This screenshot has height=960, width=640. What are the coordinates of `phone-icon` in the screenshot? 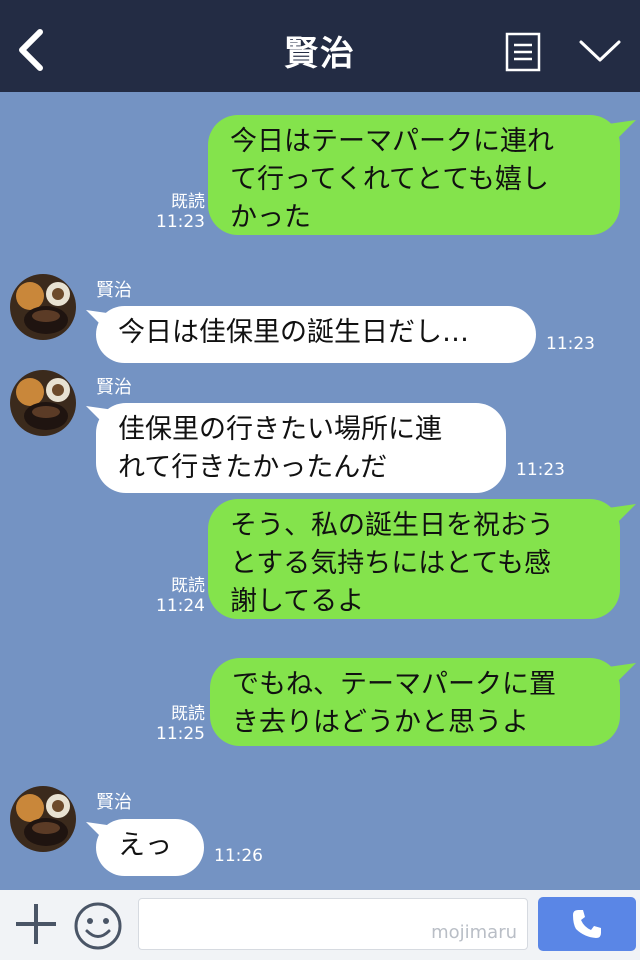 It's located at (587, 924).